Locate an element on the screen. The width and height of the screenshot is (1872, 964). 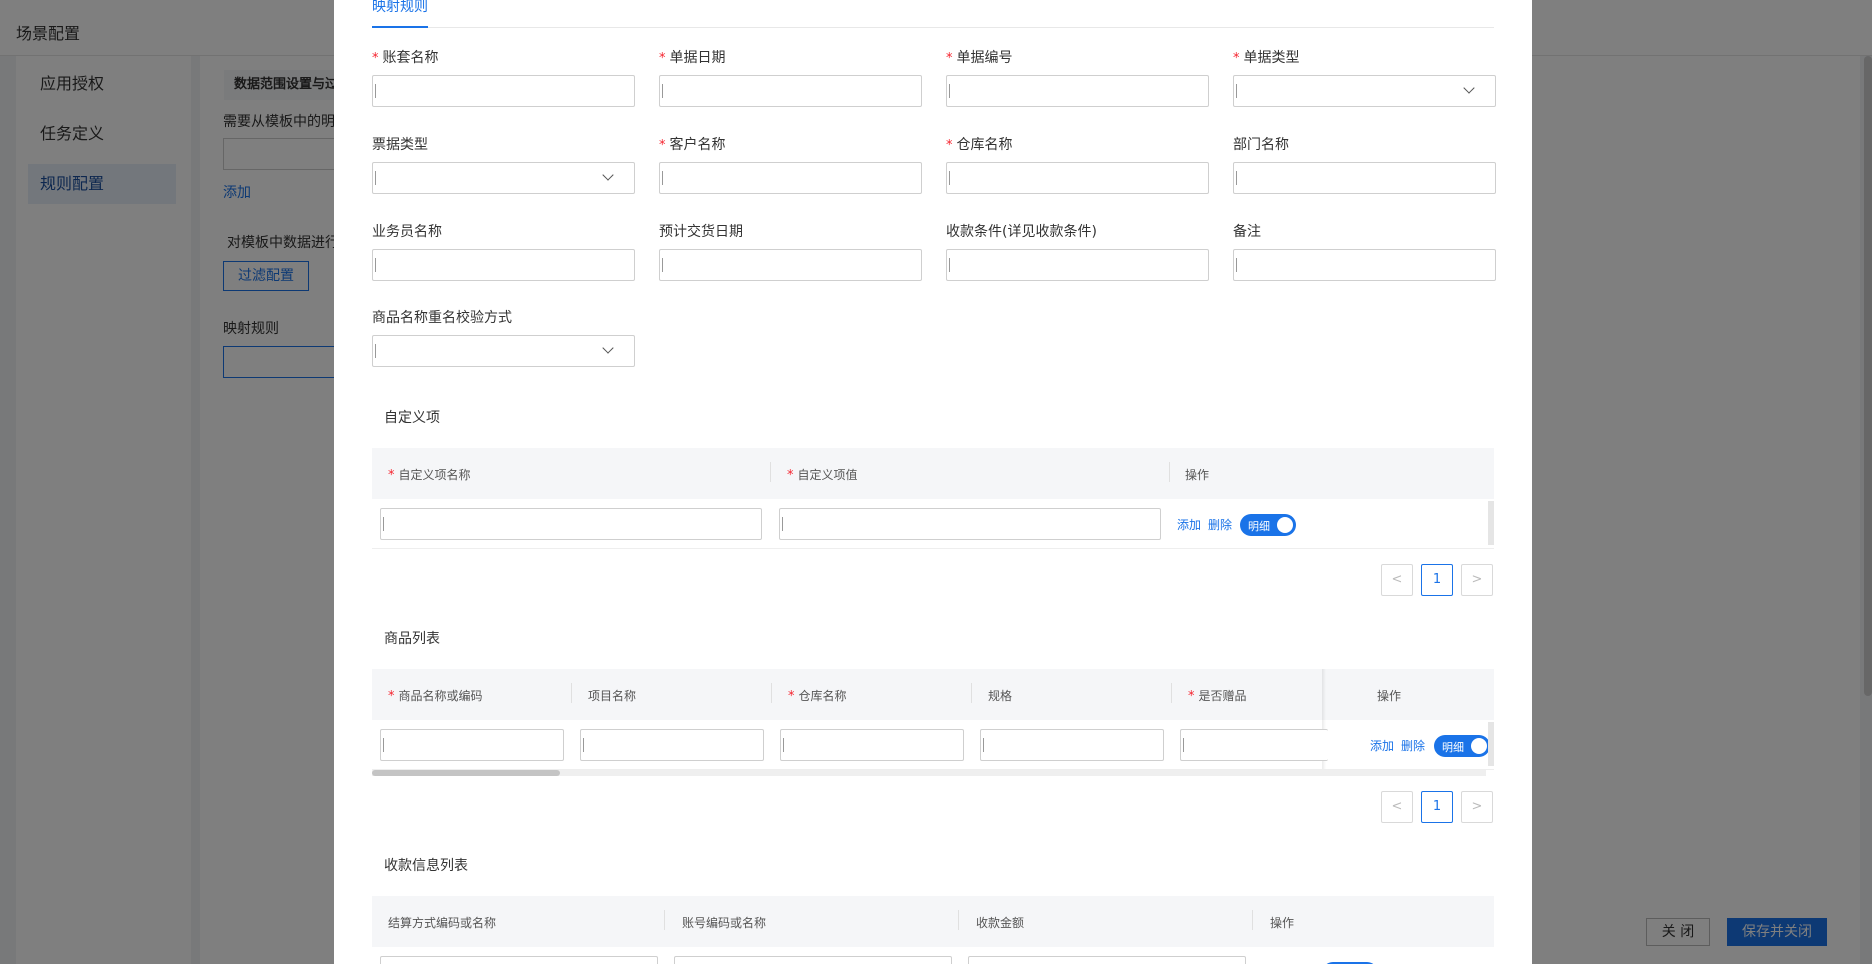
field-label-remark: 备注 is located at coordinates (1247, 232).